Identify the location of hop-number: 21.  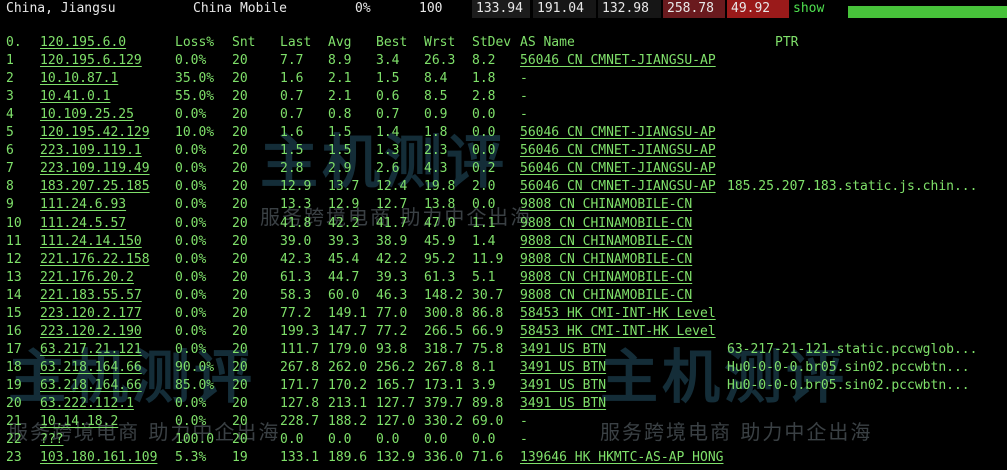
(14, 422).